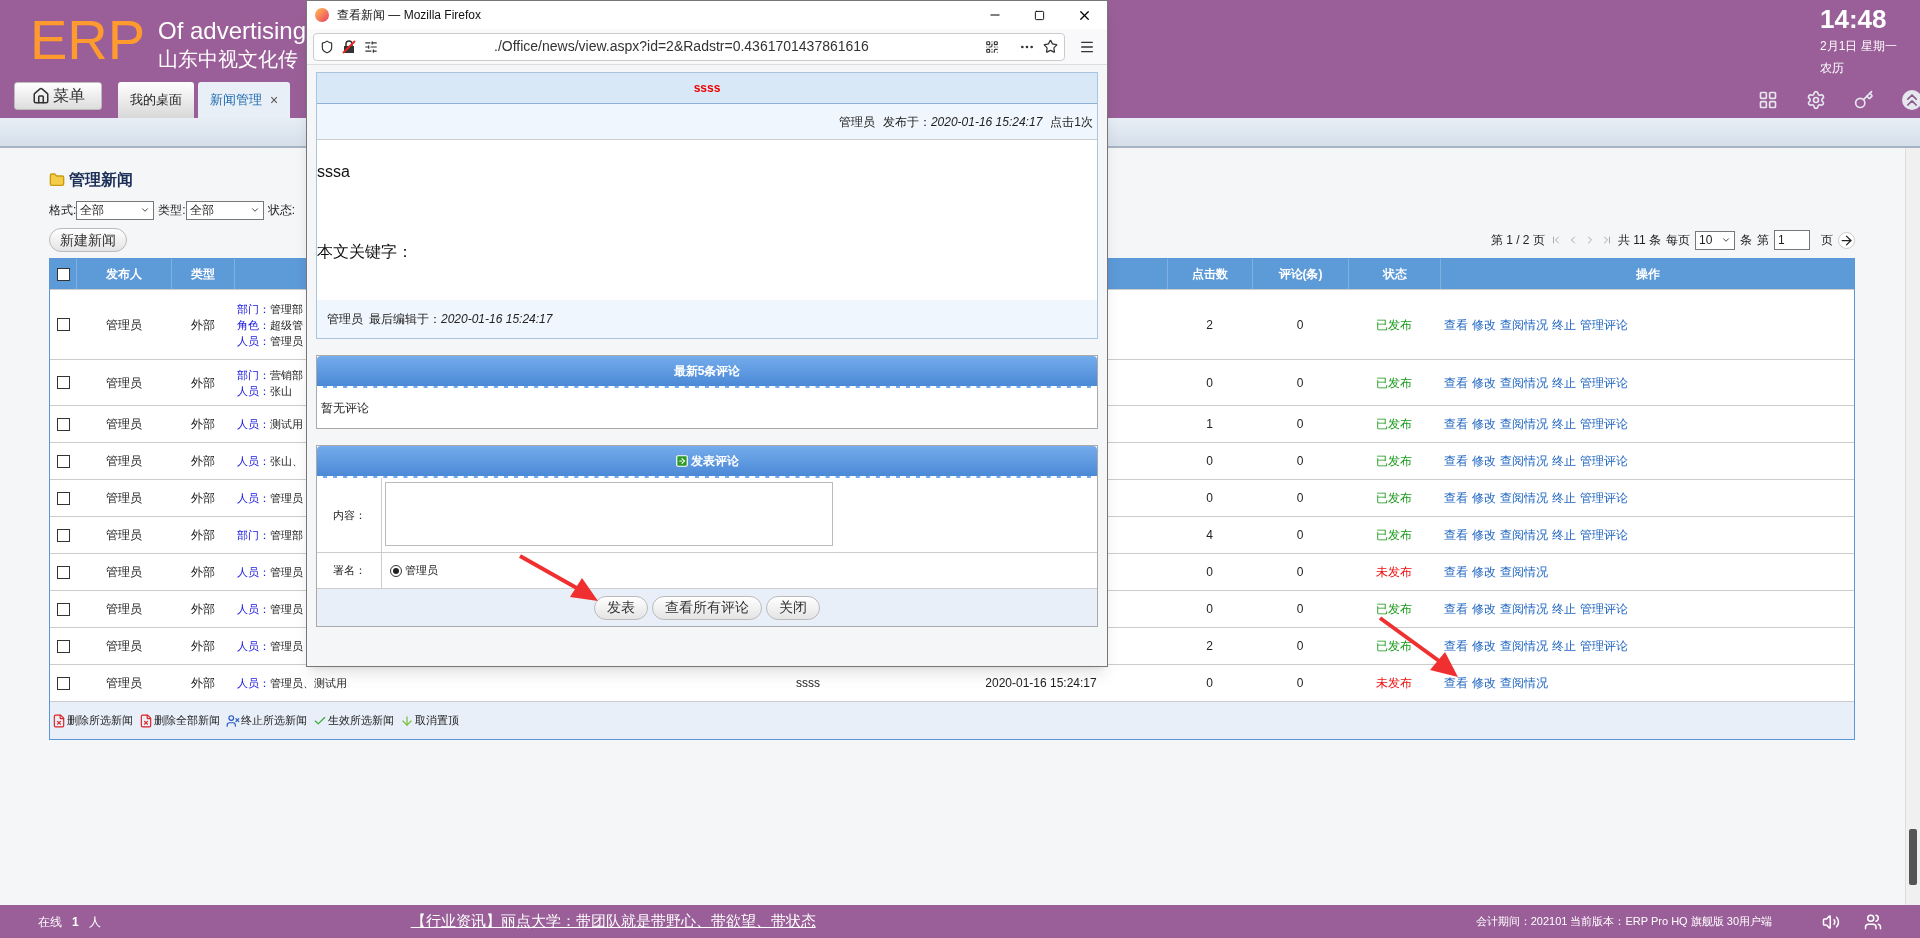 The image size is (1920, 938). Describe the element at coordinates (613, 921) in the screenshot. I see `news-ticker-link: 【行业资讯】丽点大学：带团队就是带野心、带欲望、带状态` at that location.